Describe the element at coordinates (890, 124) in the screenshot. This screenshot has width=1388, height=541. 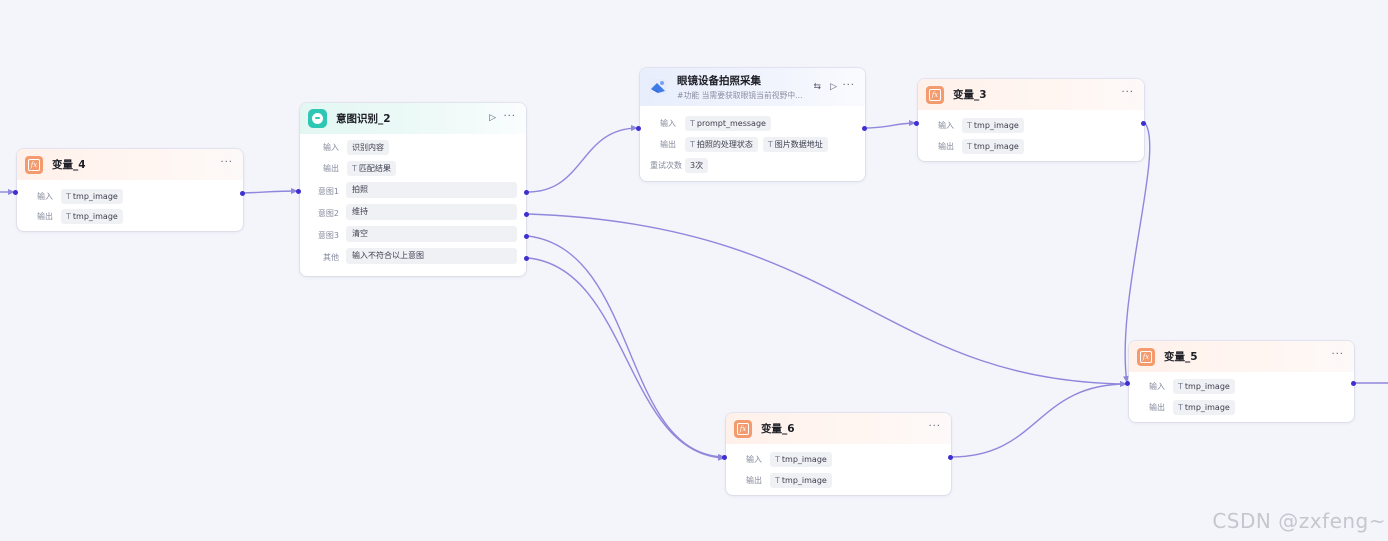
I see `edge-plugin-to-var3` at that location.